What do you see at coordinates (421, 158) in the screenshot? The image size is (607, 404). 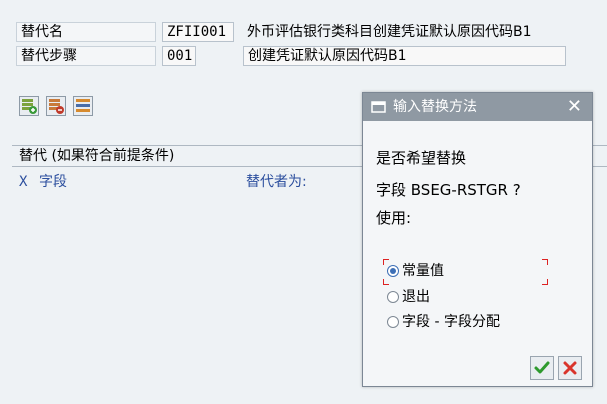 I see `dialog-question: 是否希望替换` at bounding box center [421, 158].